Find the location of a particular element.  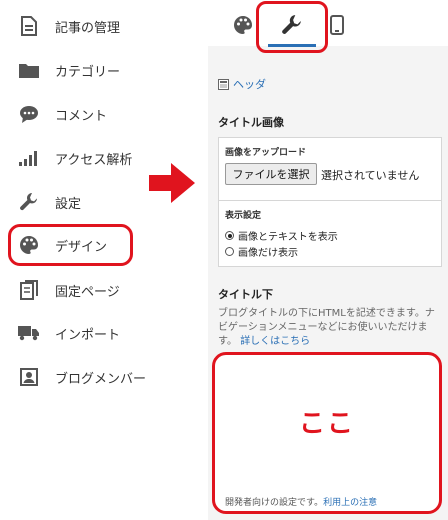

header-section-link: ヘッダ is located at coordinates (242, 84).